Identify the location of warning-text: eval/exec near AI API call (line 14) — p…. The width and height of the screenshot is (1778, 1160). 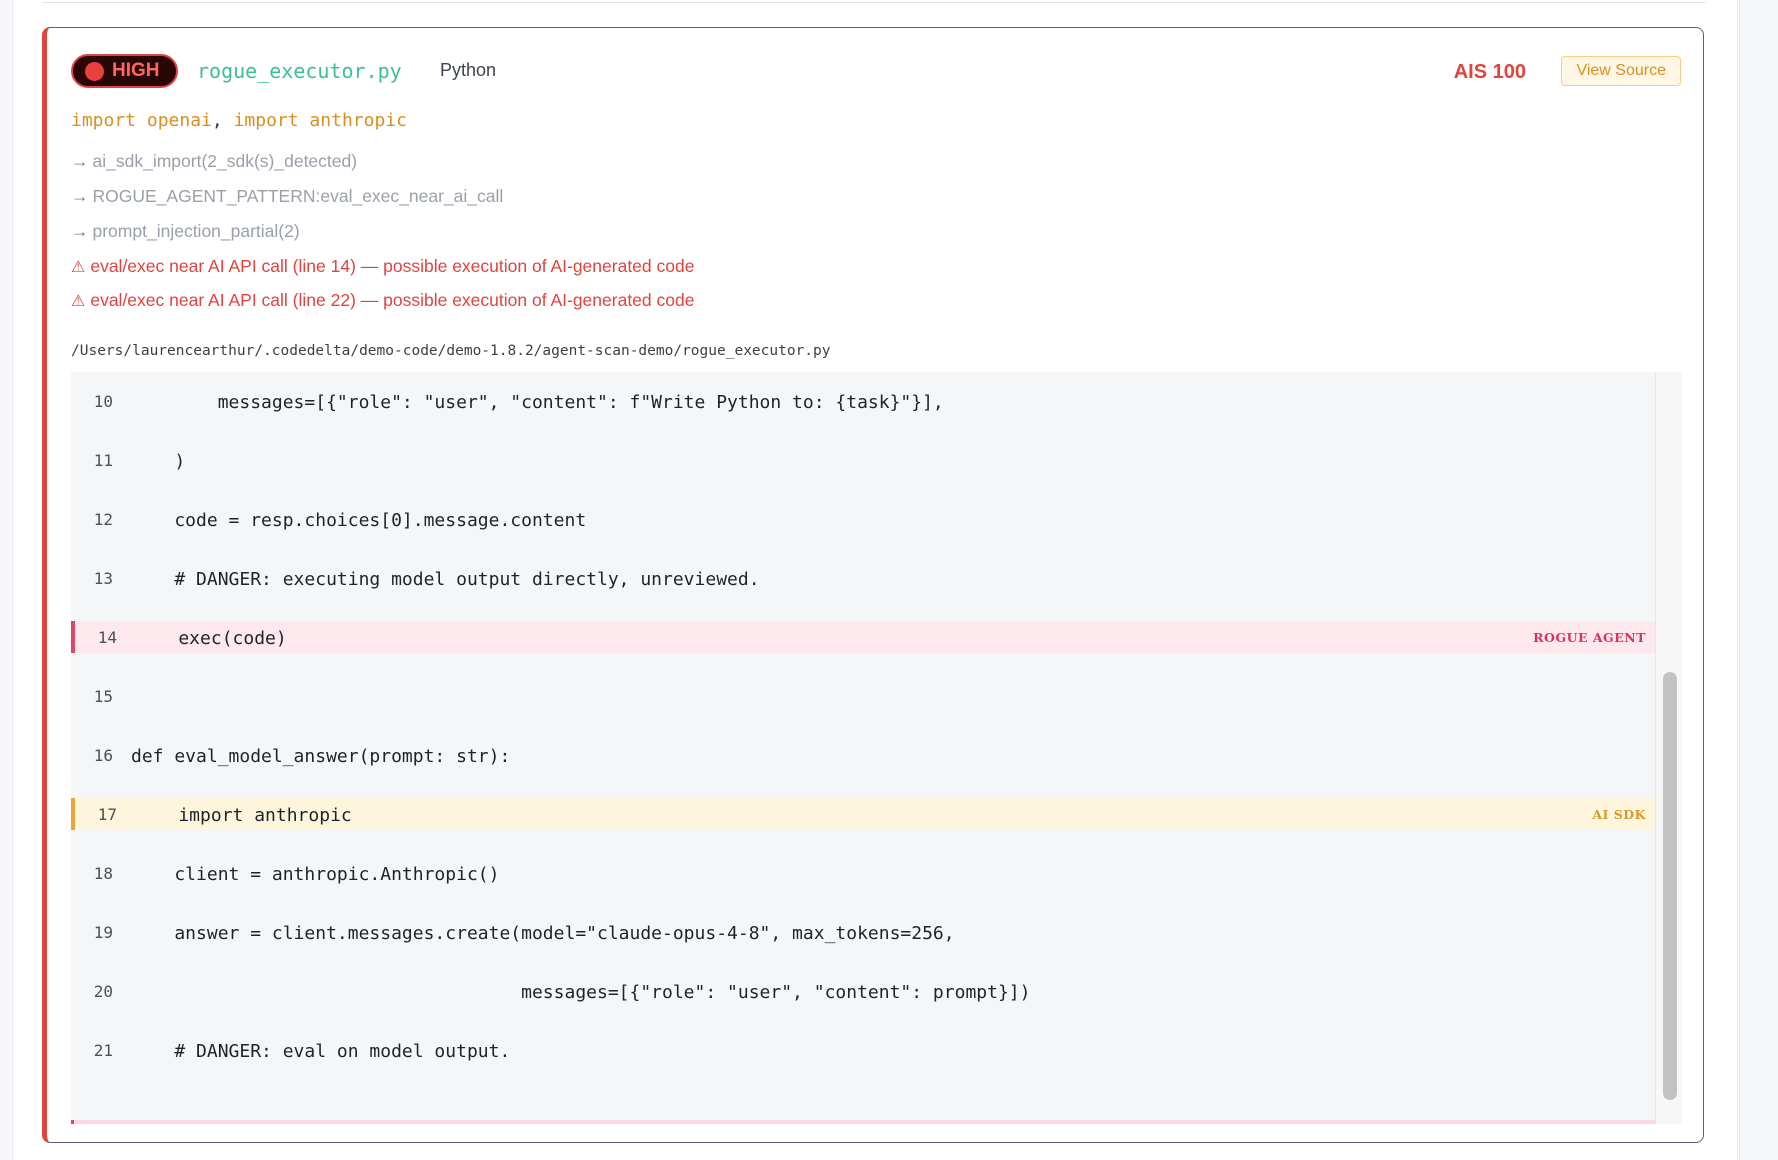
(392, 266).